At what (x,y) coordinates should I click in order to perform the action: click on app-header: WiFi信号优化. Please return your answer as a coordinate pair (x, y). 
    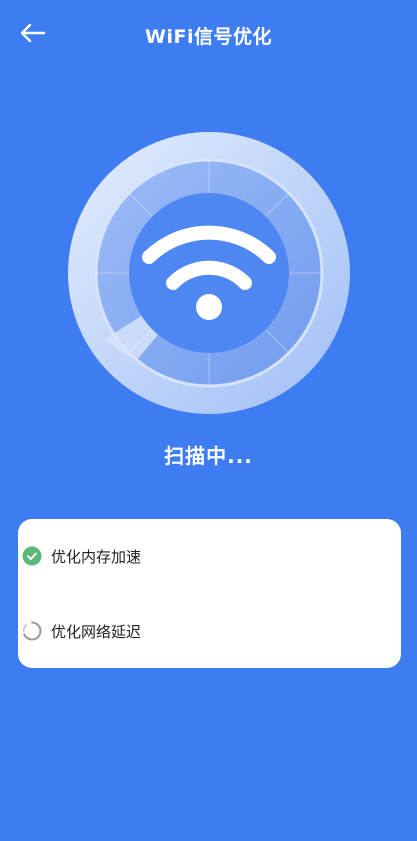
    Looking at the image, I should click on (208, 35).